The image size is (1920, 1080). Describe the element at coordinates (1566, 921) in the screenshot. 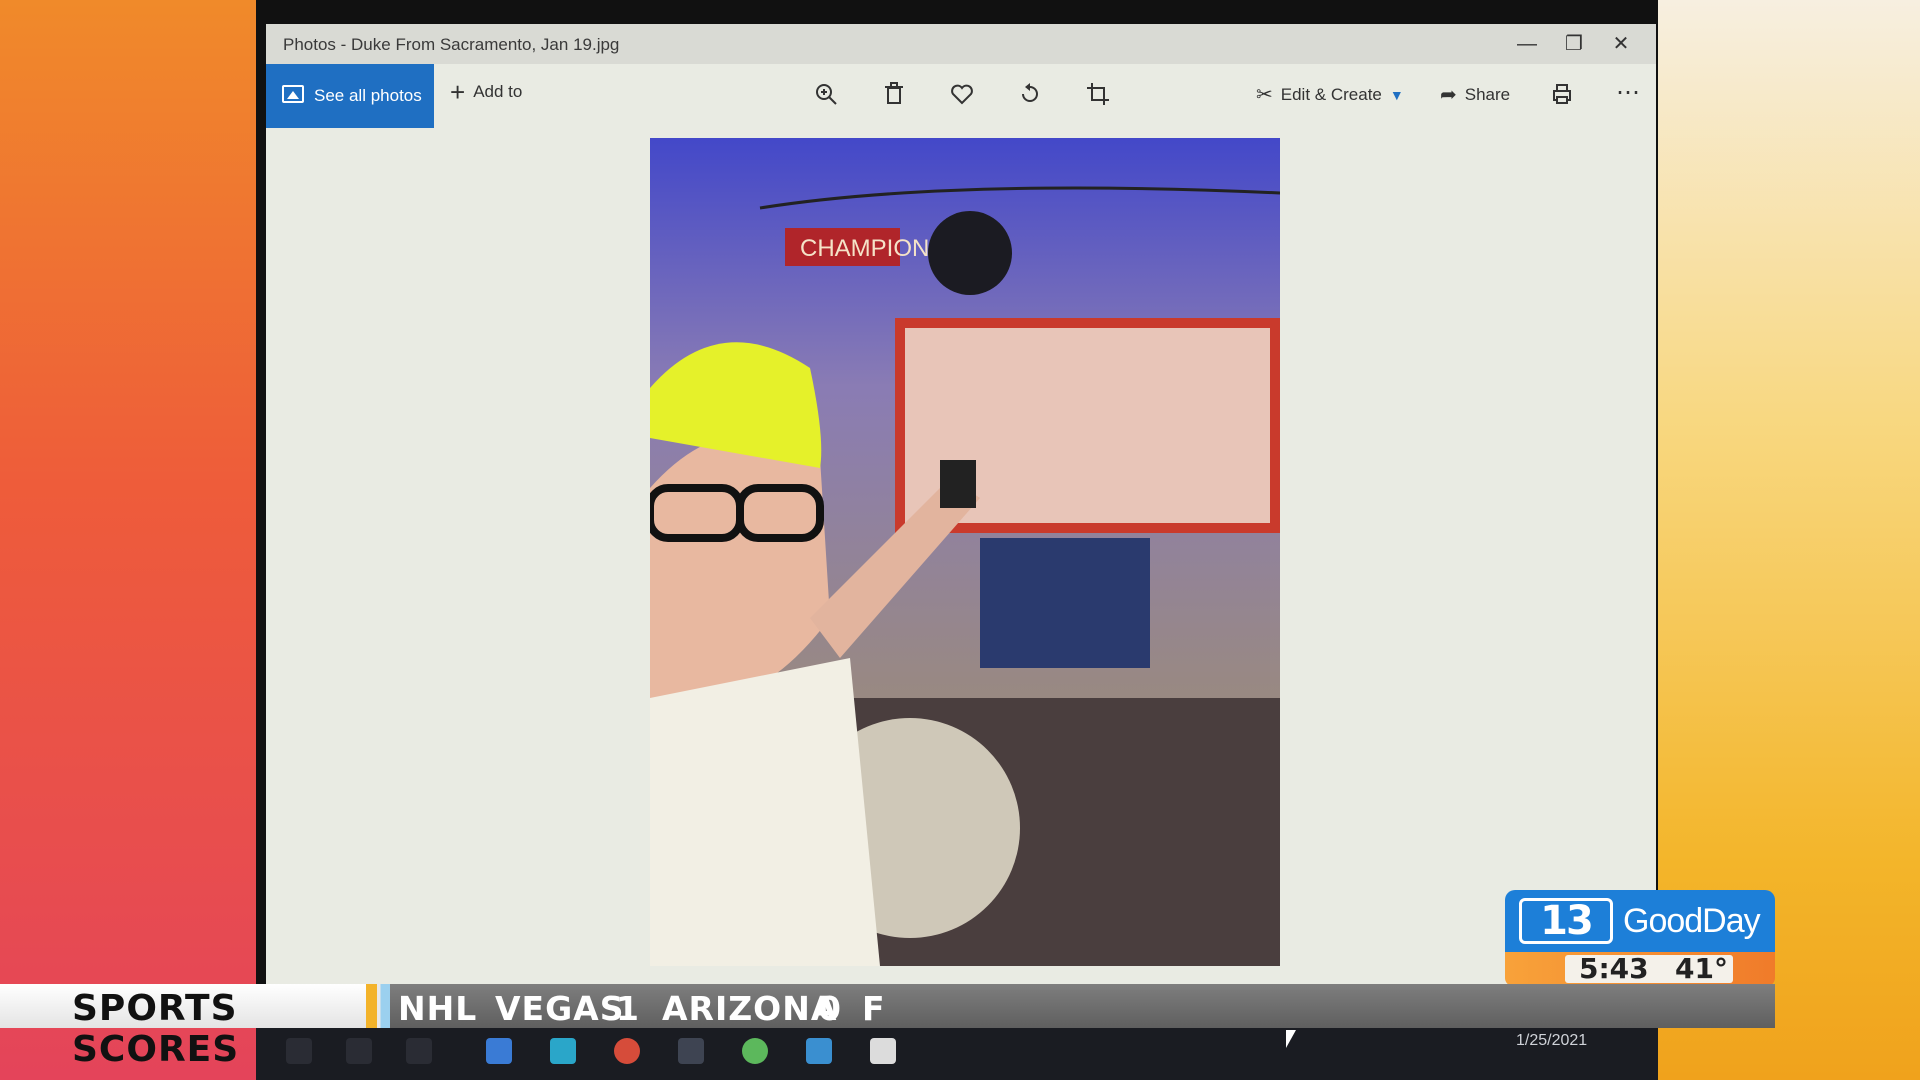

I see `channel-logo: 13` at that location.